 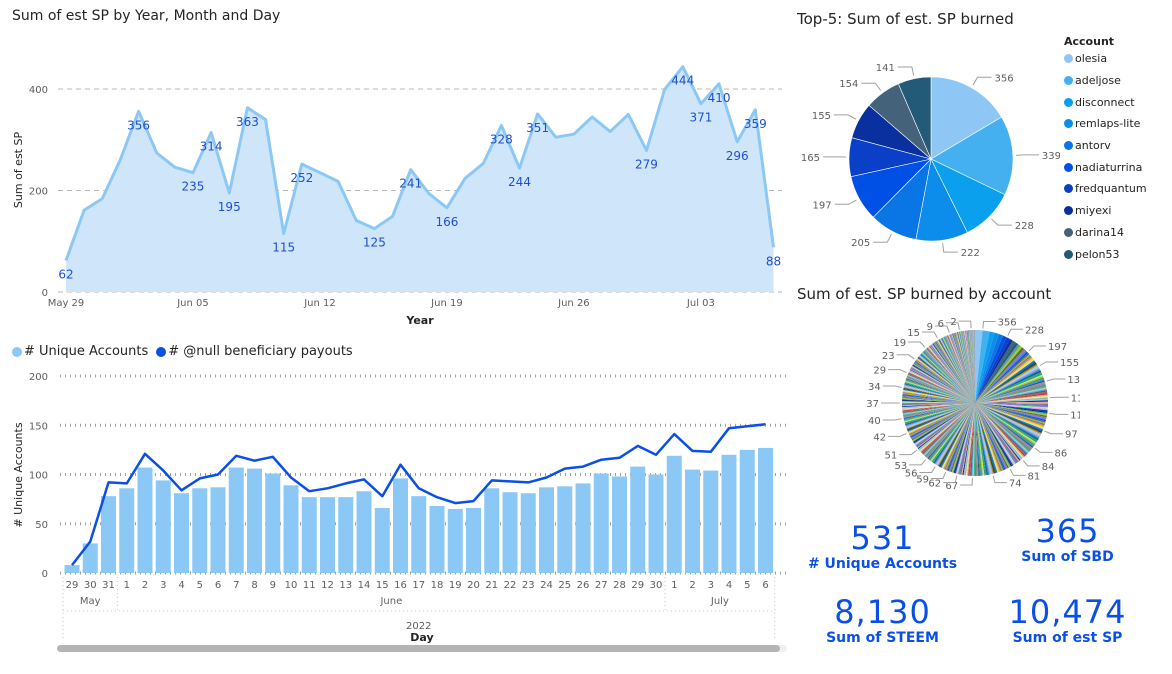 What do you see at coordinates (692, 585) in the screenshot?
I see `x-tick-label: 2` at bounding box center [692, 585].